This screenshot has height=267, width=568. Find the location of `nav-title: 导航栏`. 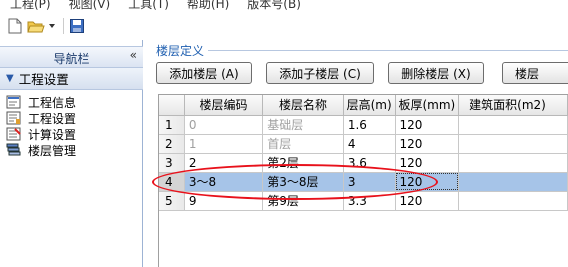

nav-title: 导航栏 is located at coordinates (71, 59).